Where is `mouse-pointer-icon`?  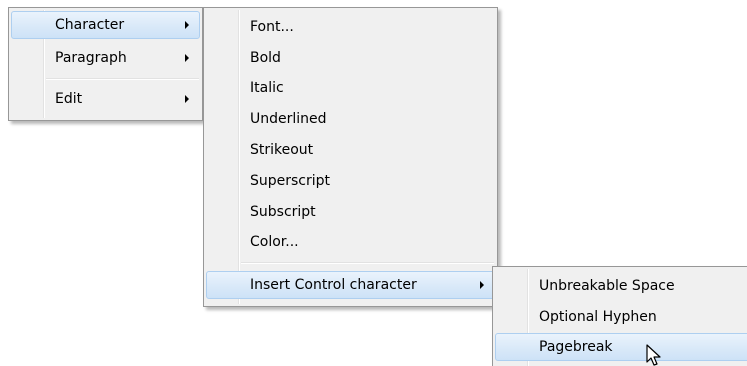
mouse-pointer-icon is located at coordinates (653, 355).